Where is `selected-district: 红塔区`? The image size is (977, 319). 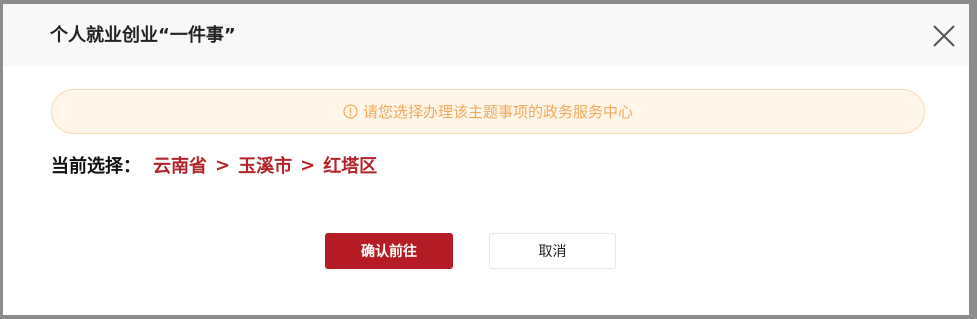
selected-district: 红塔区 is located at coordinates (350, 166).